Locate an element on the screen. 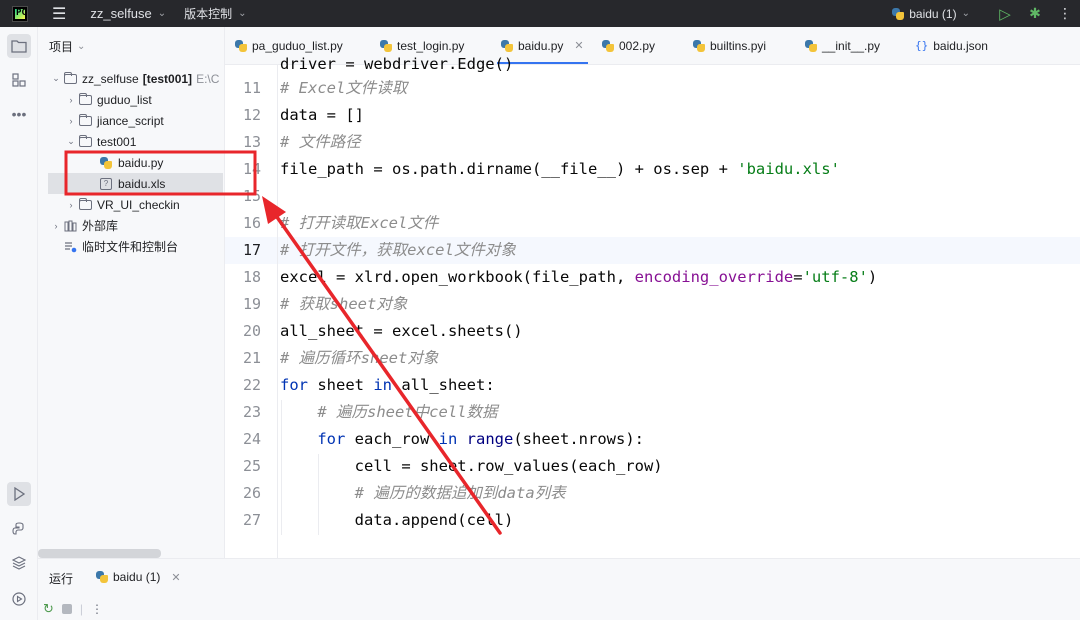  code-line: data.append(cell) is located at coordinates (397, 520).